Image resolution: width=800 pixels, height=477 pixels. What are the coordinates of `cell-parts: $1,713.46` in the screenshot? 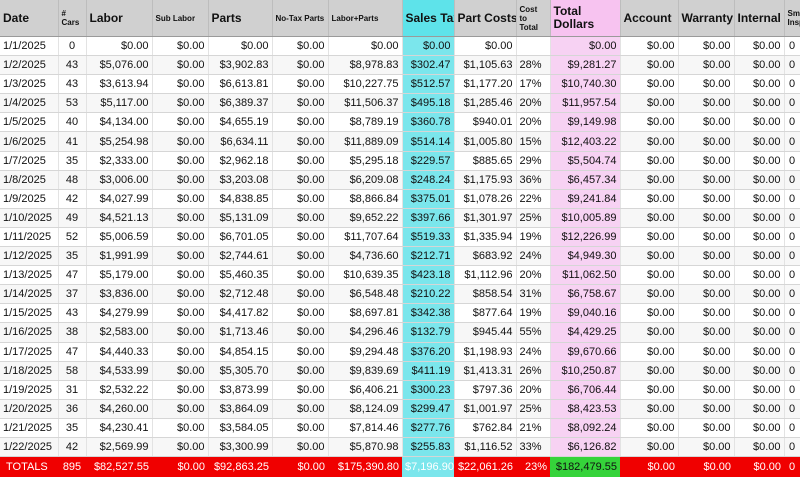 It's located at (240, 332).